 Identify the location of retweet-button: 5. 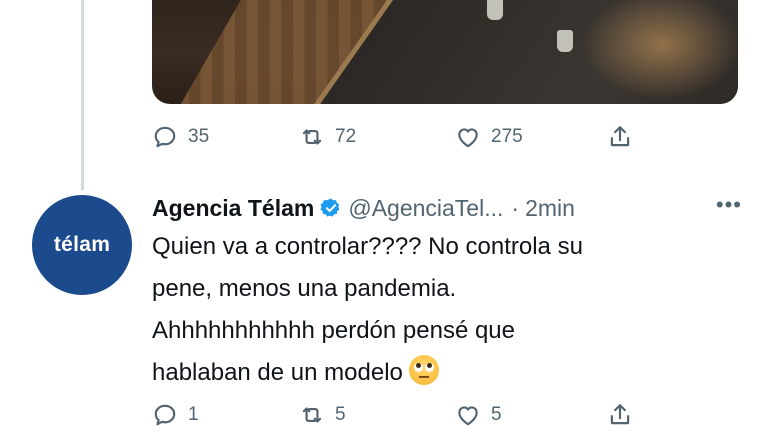
(322, 415).